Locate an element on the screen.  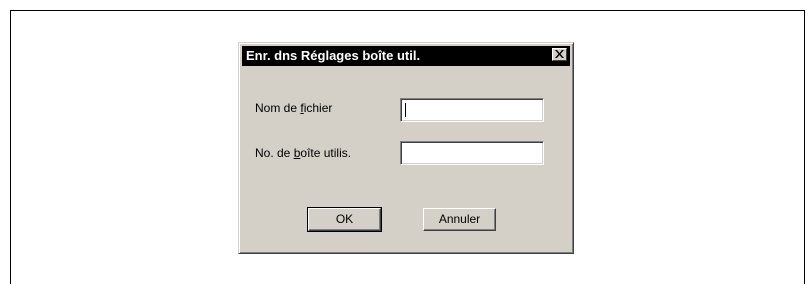
filename-label: Nom de fichier is located at coordinates (294, 108).